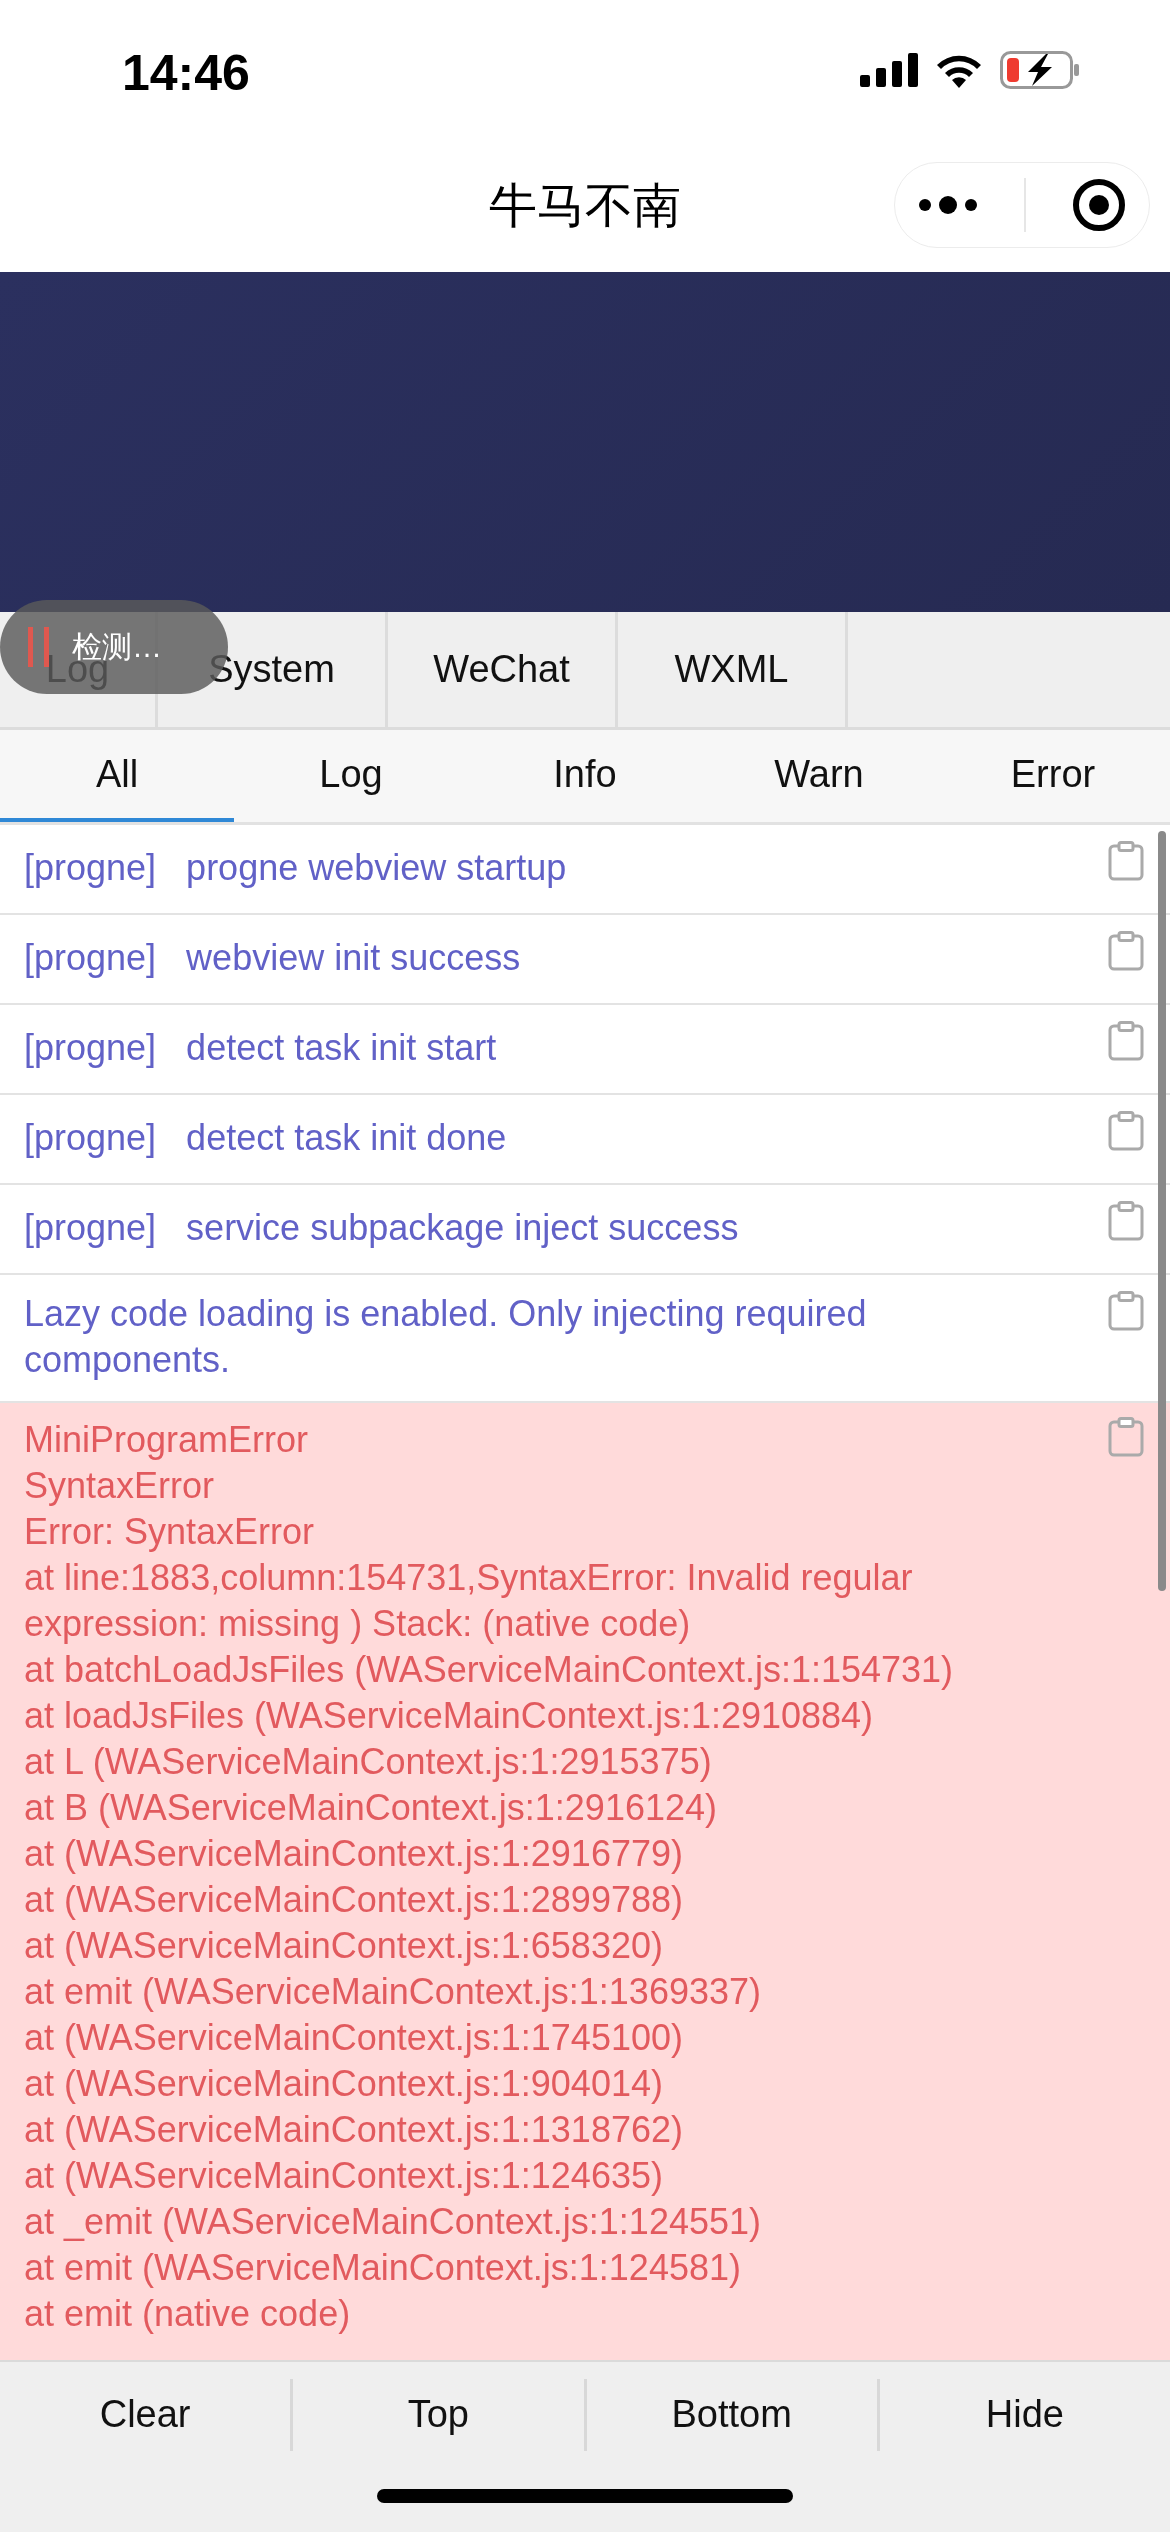 The image size is (1170, 2532). I want to click on scrollbar, so click(1162, 1211).